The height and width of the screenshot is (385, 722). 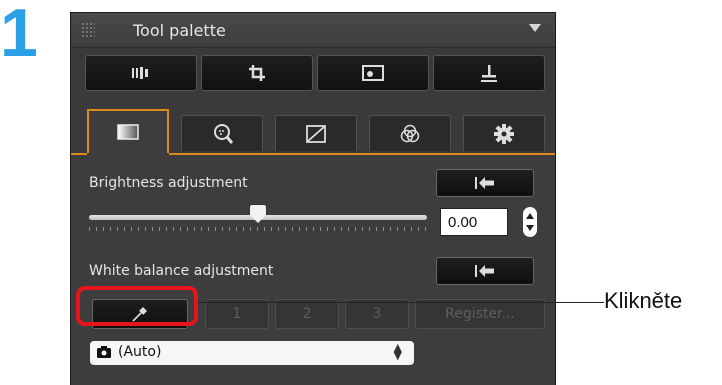 I want to click on sharpness-magnifier-icon, so click(x=224, y=133).